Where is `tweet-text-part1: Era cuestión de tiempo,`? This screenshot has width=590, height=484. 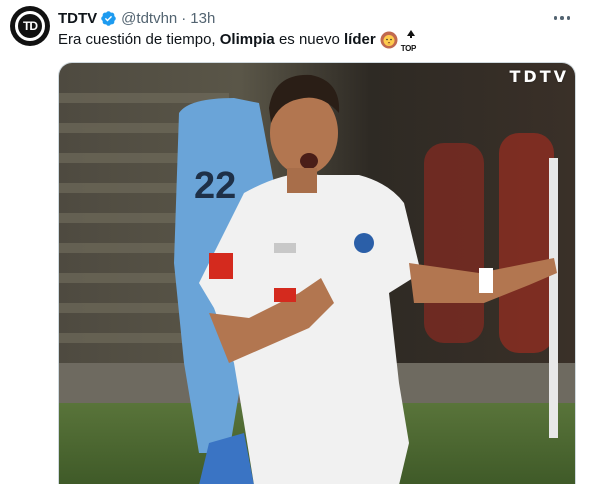
tweet-text-part1: Era cuestión de tiempo, is located at coordinates (139, 39).